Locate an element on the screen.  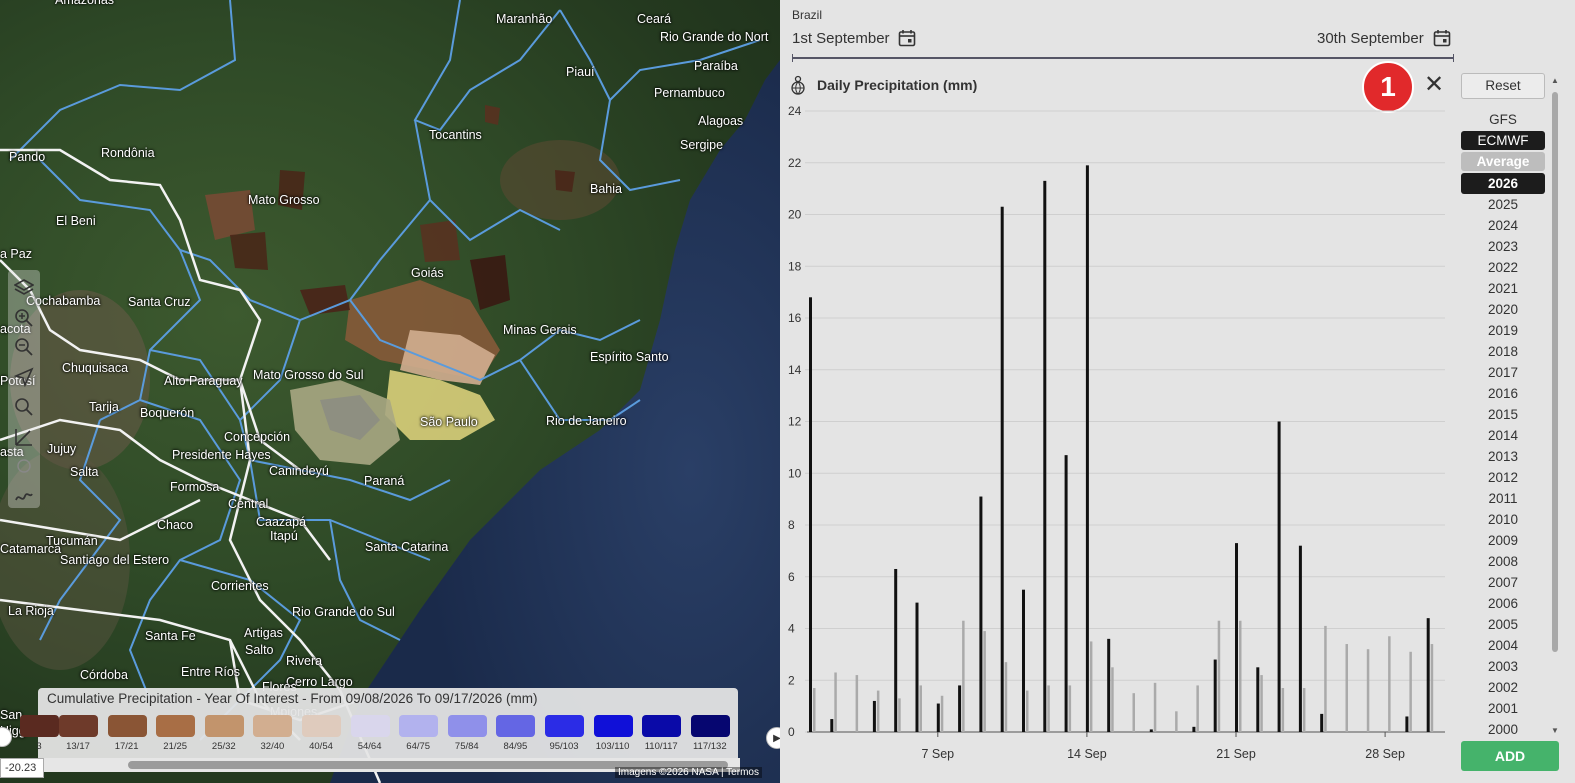
date-range-slider is located at coordinates (1123, 58).